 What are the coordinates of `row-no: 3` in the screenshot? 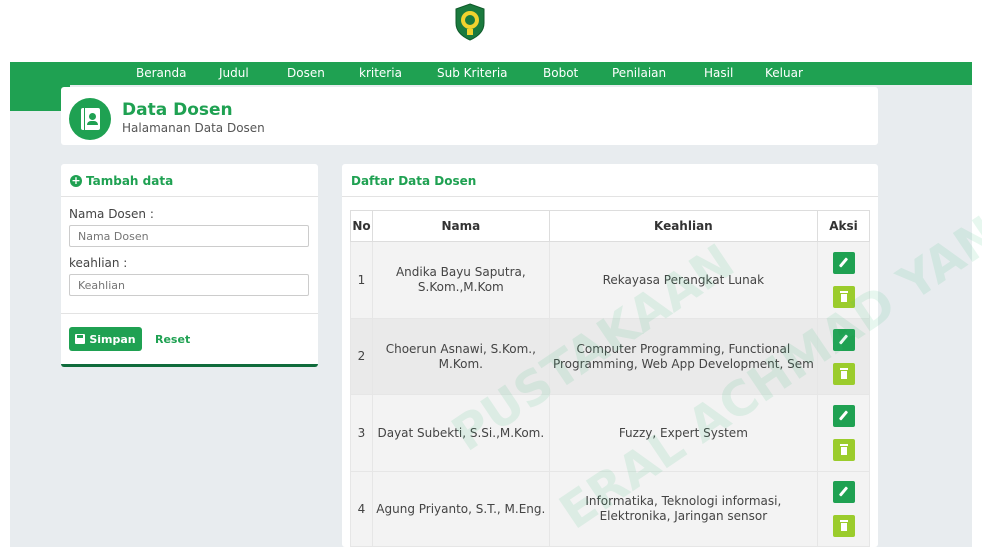 It's located at (361, 433).